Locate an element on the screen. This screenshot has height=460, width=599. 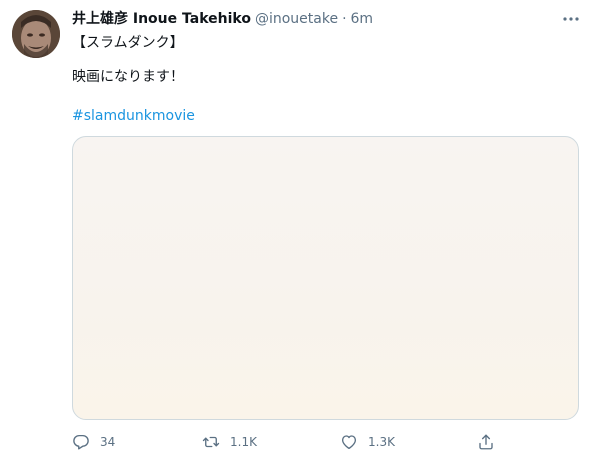
avatar is located at coordinates (36, 34).